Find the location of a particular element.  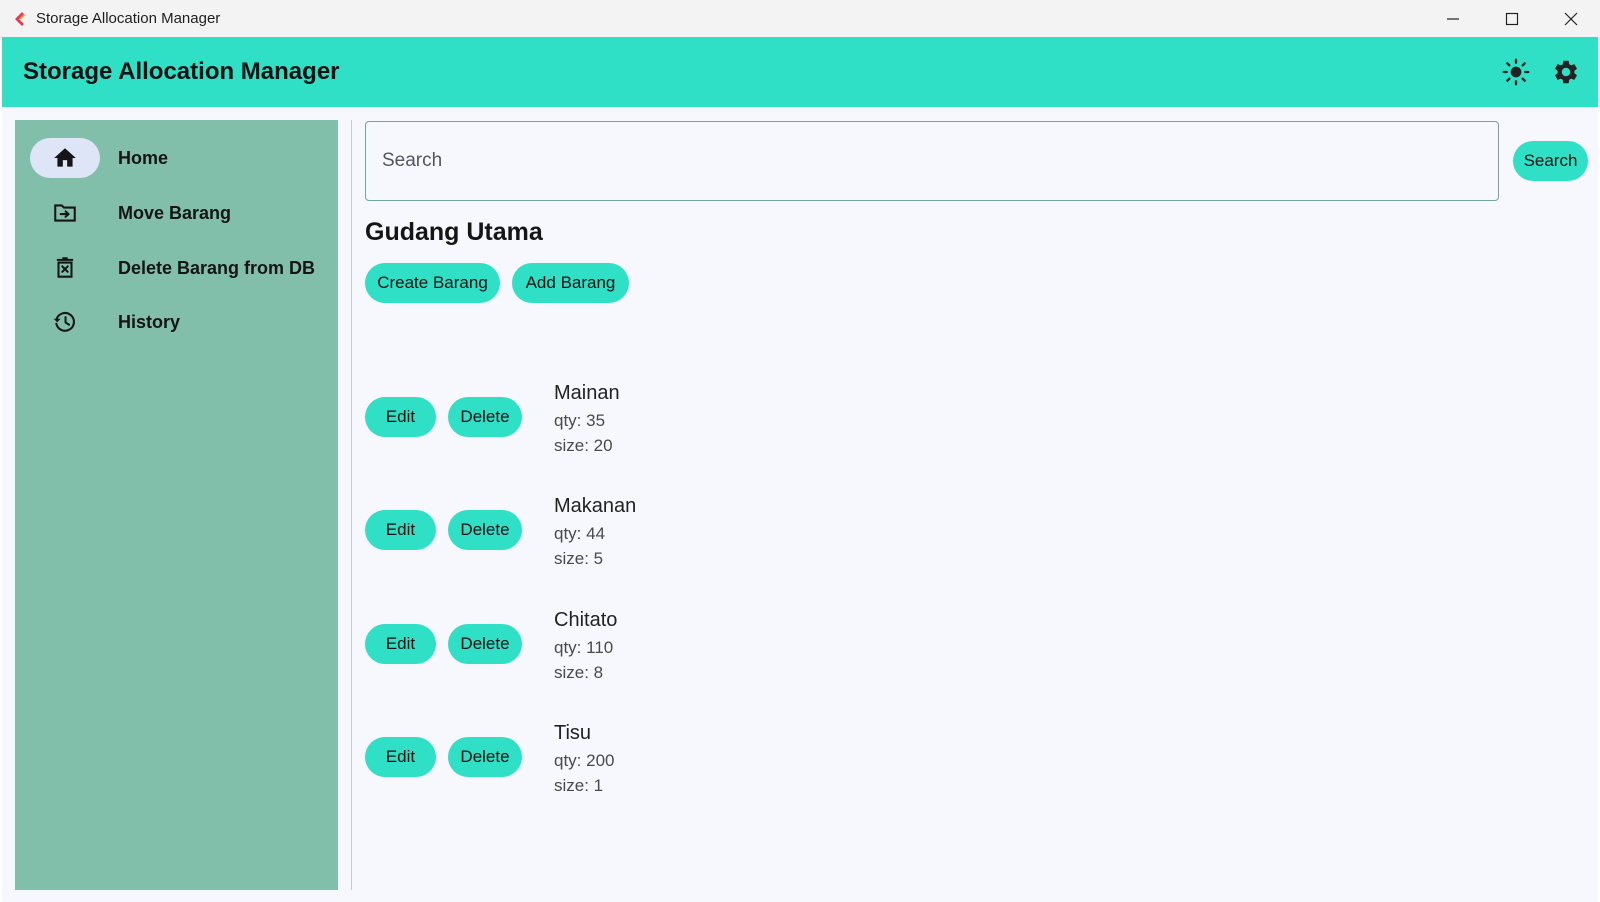

sidebar-item-label: Delete Barang from DB is located at coordinates (217, 267).